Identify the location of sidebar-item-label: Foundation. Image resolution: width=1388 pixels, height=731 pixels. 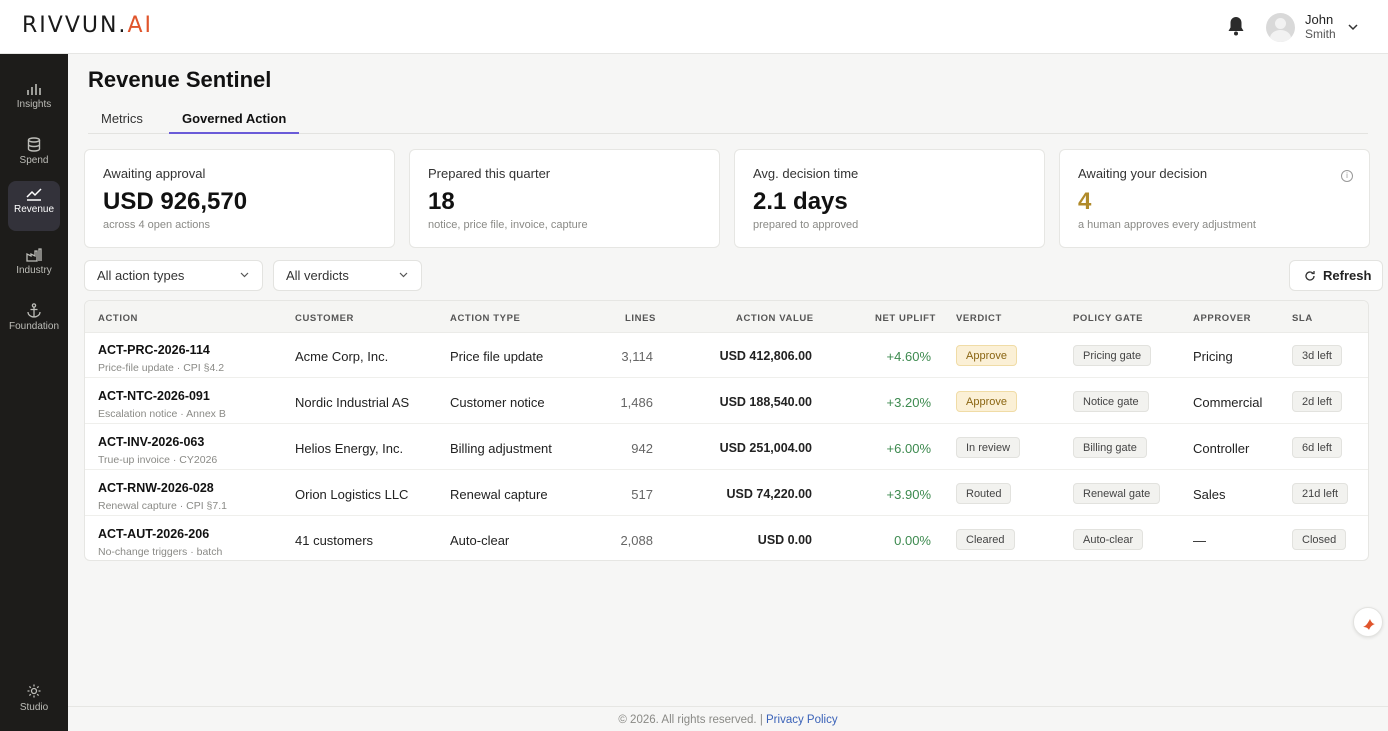
(34, 326).